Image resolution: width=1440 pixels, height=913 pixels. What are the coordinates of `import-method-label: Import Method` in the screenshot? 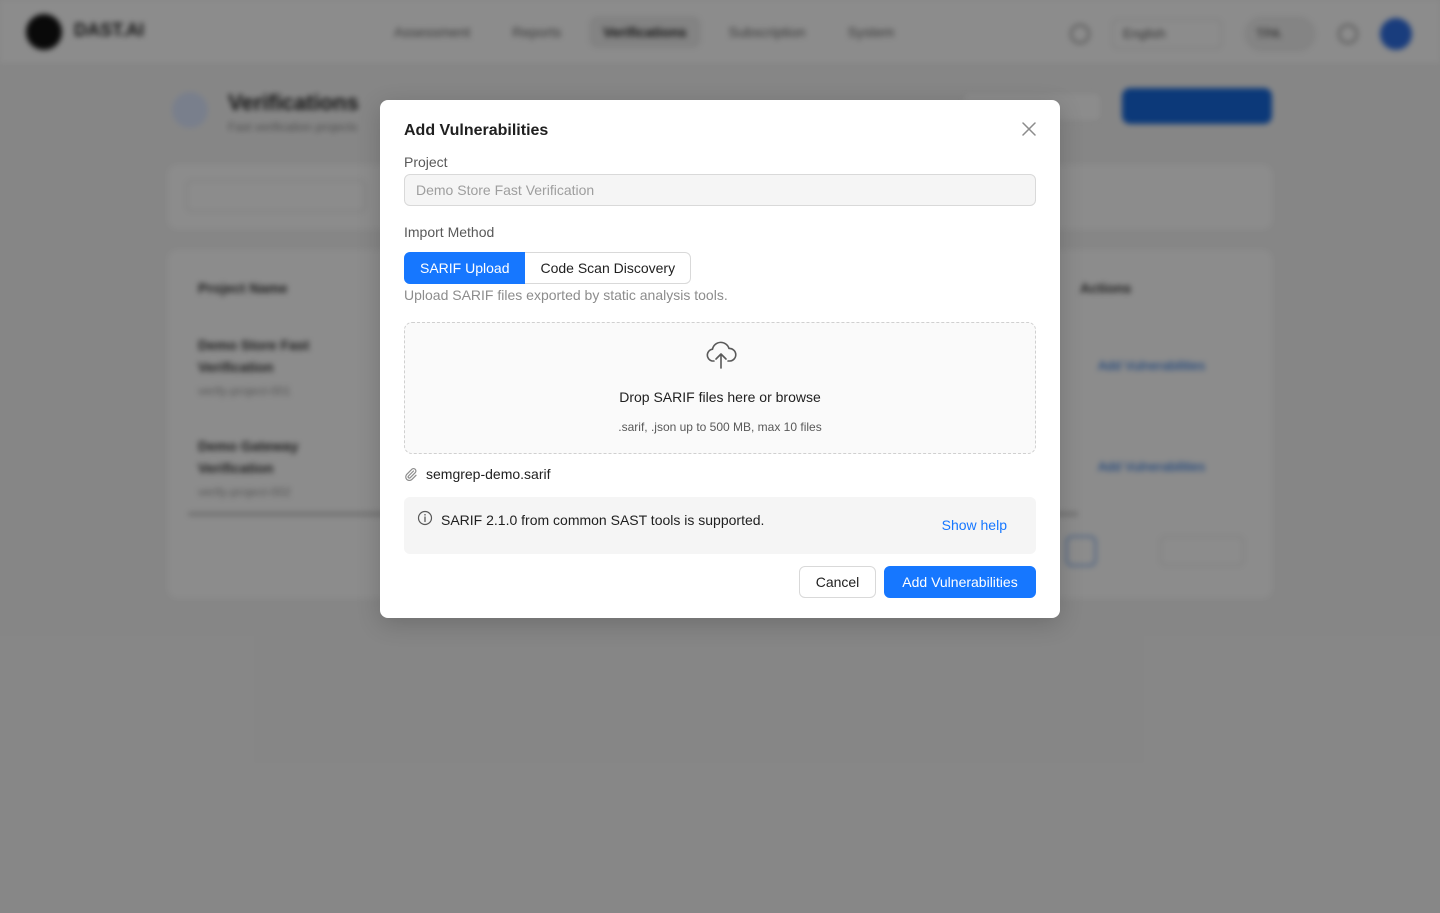 It's located at (449, 232).